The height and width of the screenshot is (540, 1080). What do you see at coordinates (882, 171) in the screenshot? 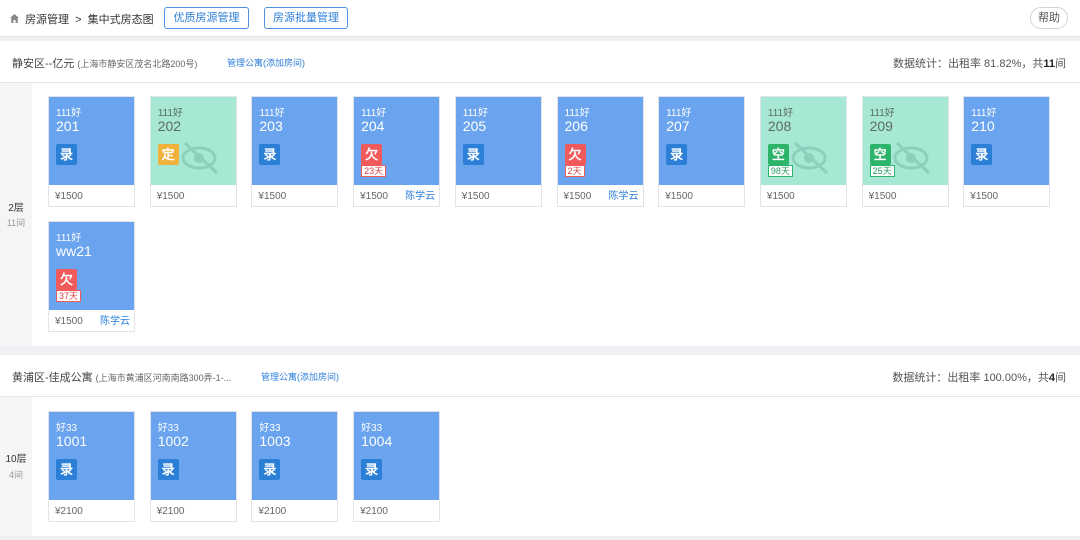
I see `room-days-badge: 25天` at bounding box center [882, 171].